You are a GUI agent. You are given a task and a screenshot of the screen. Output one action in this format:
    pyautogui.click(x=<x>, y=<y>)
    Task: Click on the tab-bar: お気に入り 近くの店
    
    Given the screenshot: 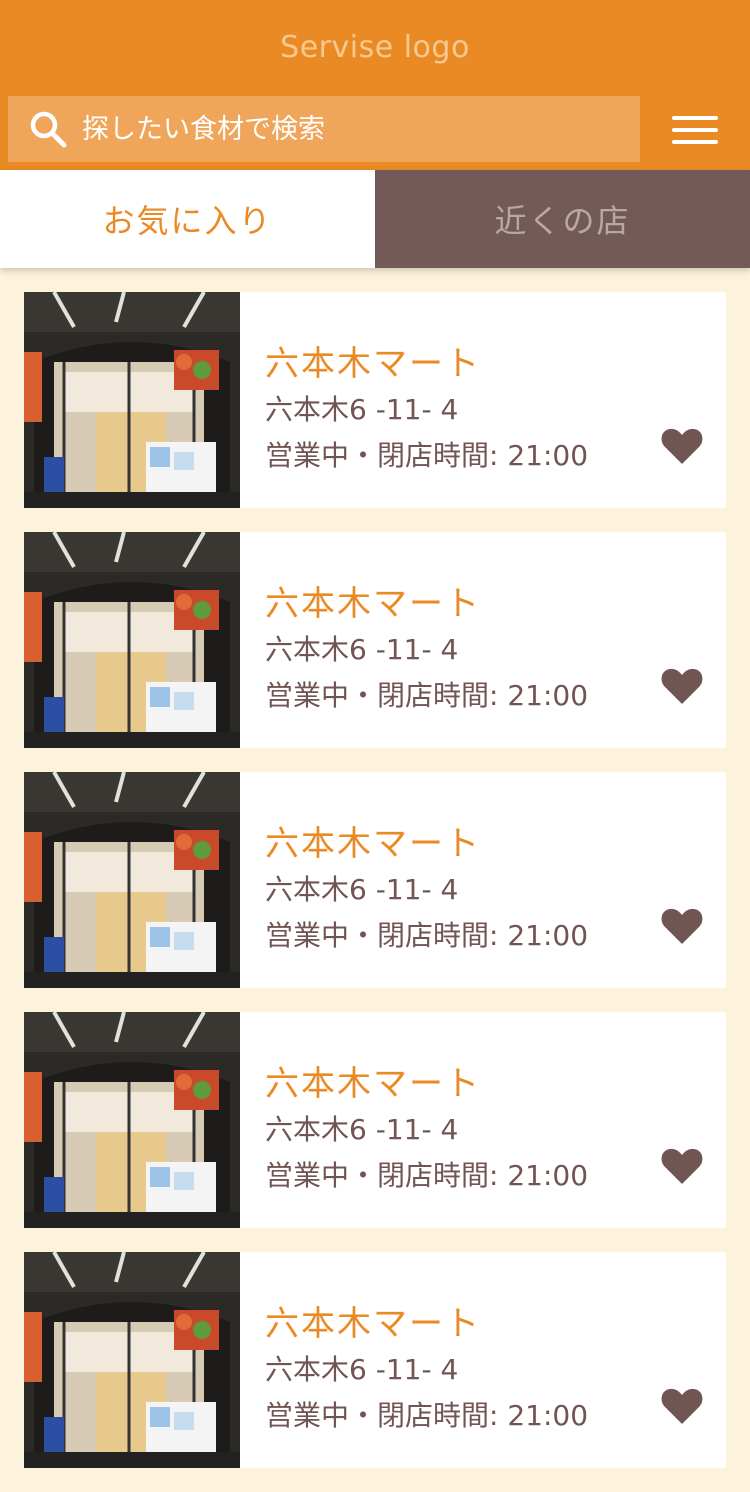 What is the action you would take?
    pyautogui.click(x=375, y=219)
    